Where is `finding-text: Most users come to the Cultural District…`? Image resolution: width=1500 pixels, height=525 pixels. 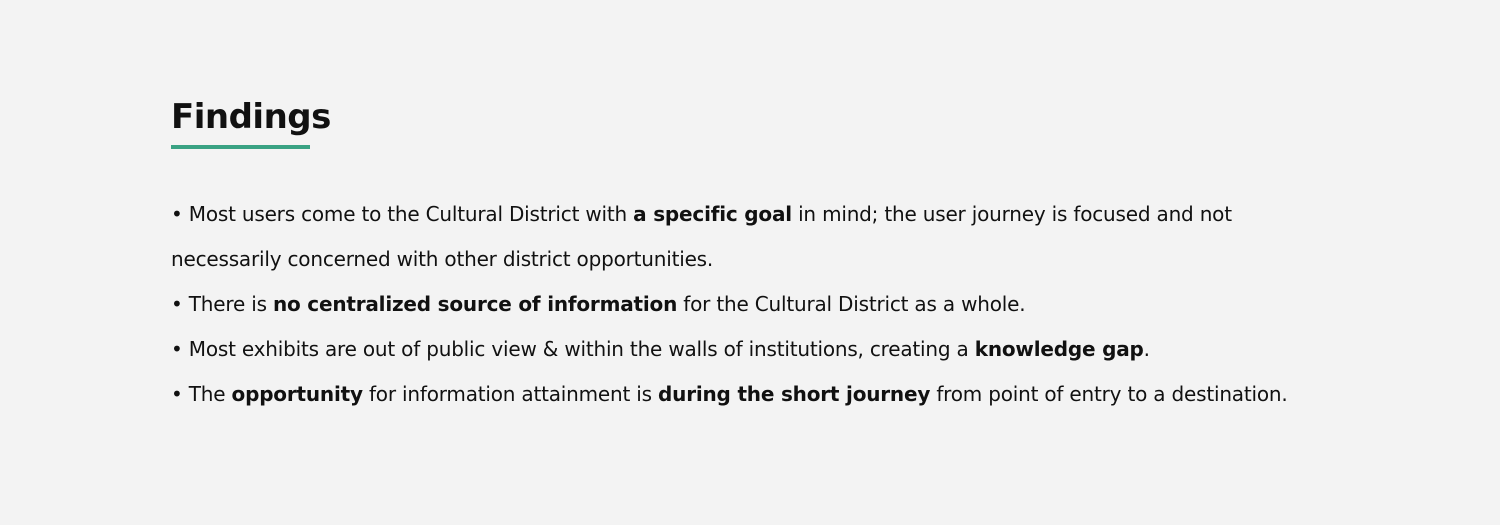
finding-text: Most users come to the Cultural District… is located at coordinates (411, 214).